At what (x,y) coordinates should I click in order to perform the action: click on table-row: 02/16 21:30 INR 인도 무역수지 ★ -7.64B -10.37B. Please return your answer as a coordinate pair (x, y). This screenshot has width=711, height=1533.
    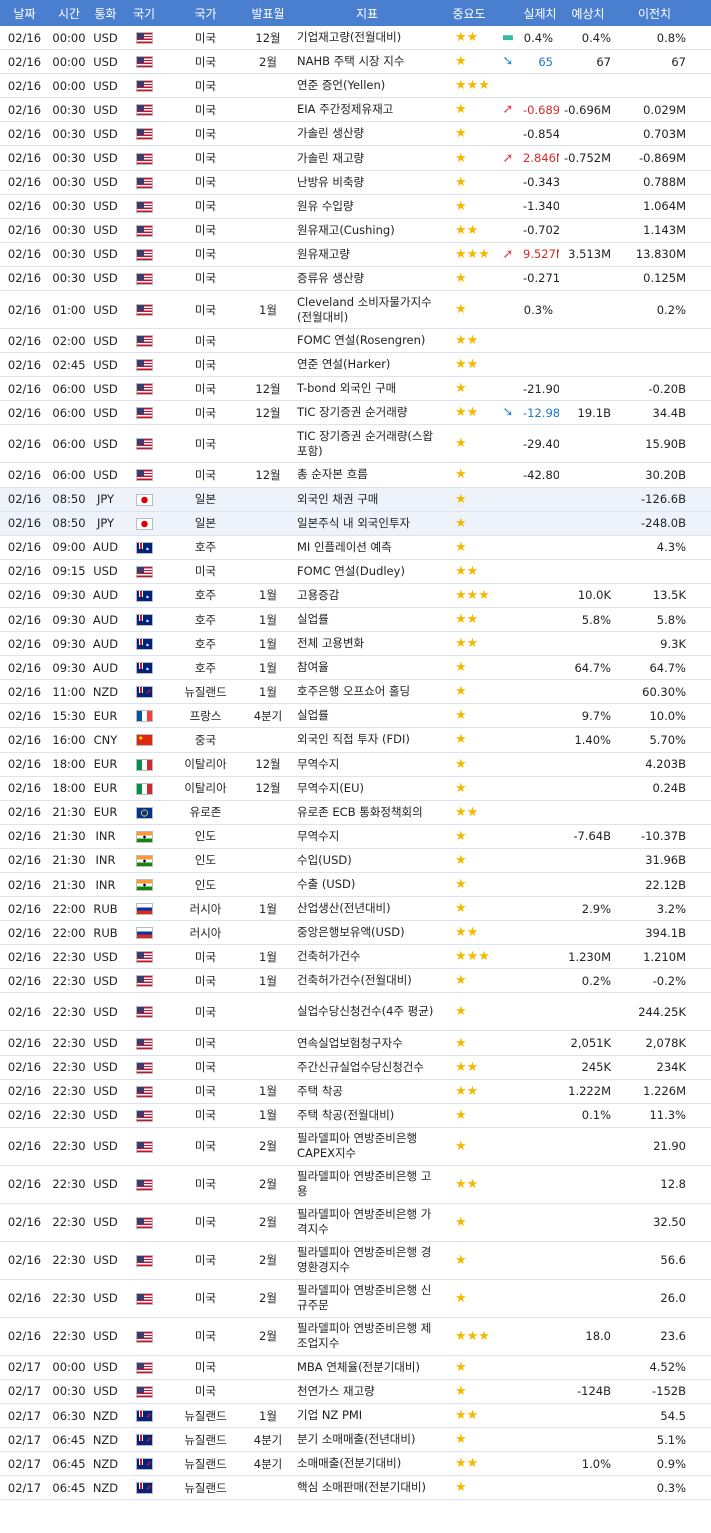
    Looking at the image, I should click on (355, 836).